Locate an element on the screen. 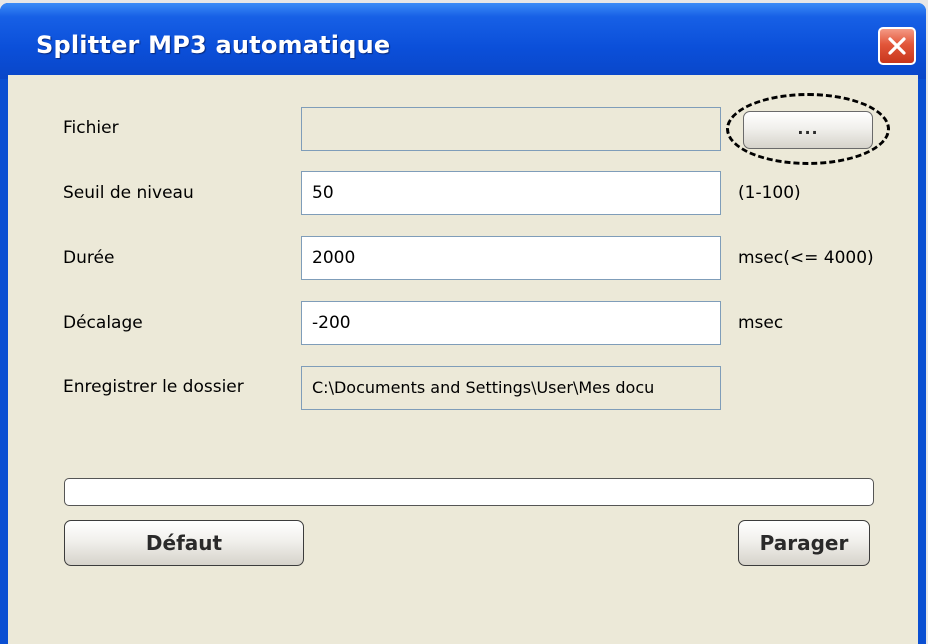  duration-label: Durée is located at coordinates (89, 258).